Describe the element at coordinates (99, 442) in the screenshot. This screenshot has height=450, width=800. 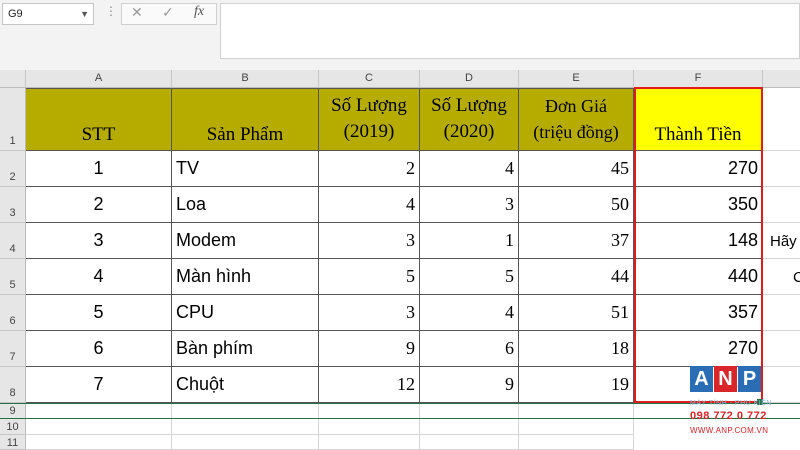
I see `cell-a11` at that location.